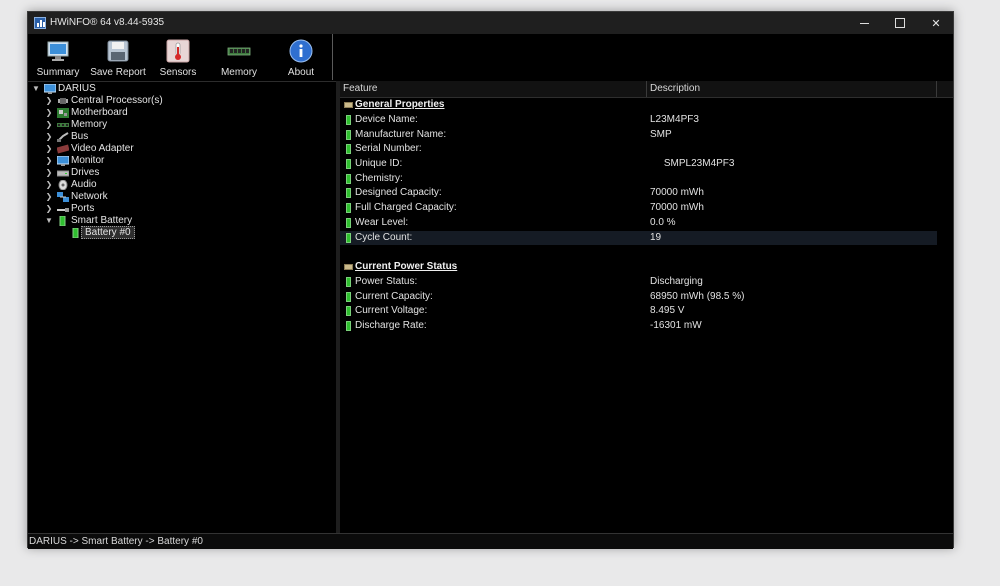  Describe the element at coordinates (239, 72) in the screenshot. I see `memory-label: Memory` at that location.